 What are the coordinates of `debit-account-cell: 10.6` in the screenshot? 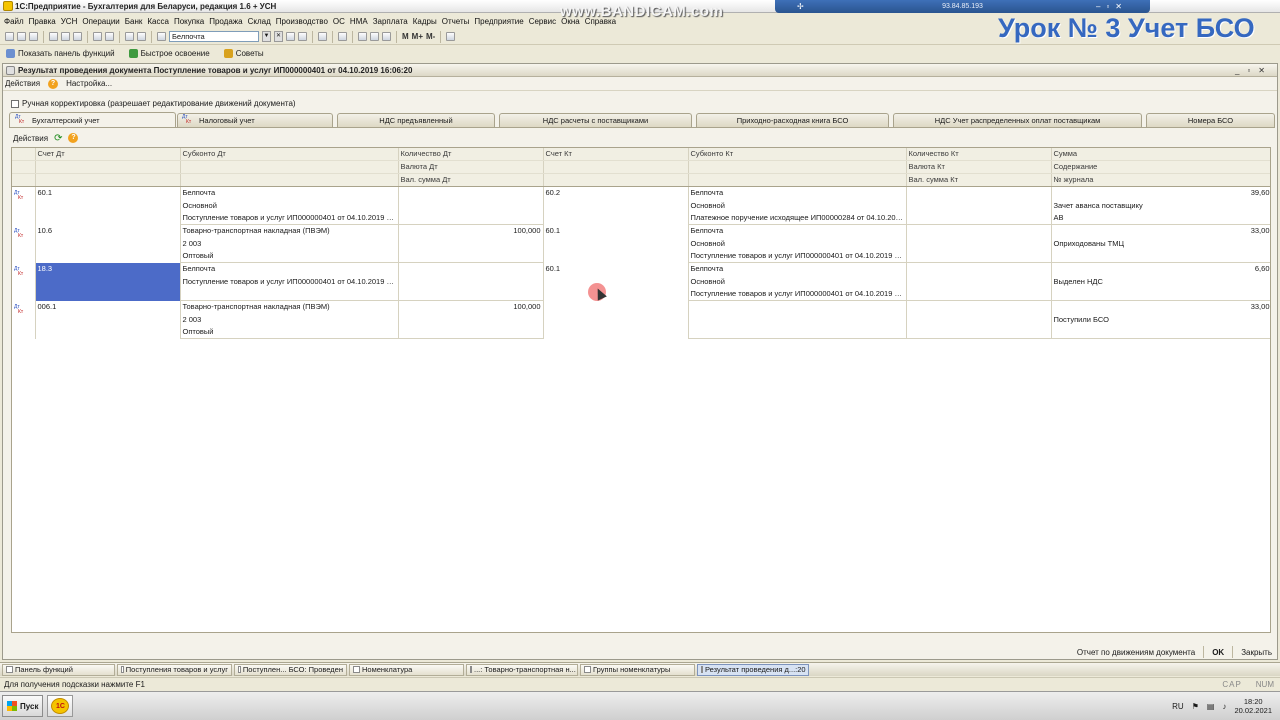 It's located at (108, 243).